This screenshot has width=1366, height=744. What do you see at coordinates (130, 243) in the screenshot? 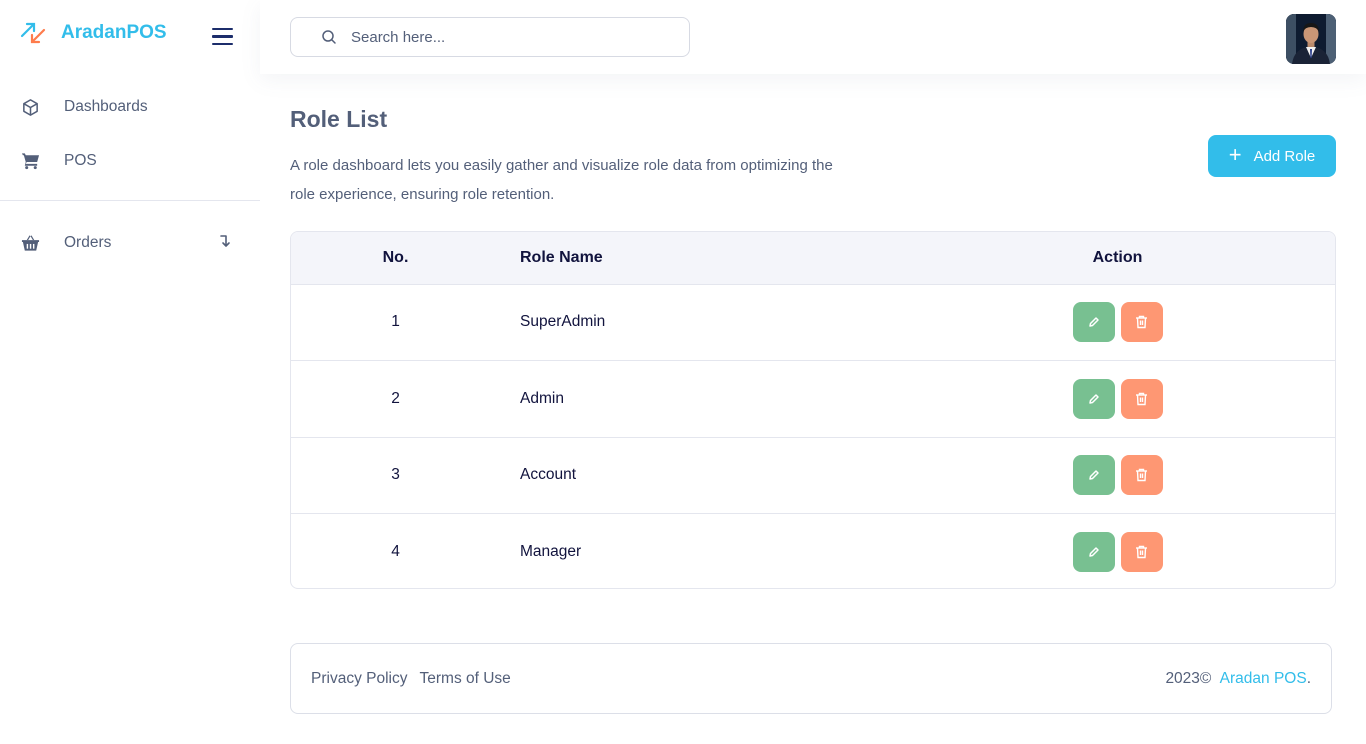
I see `sidebar-item-orders: Orders` at bounding box center [130, 243].